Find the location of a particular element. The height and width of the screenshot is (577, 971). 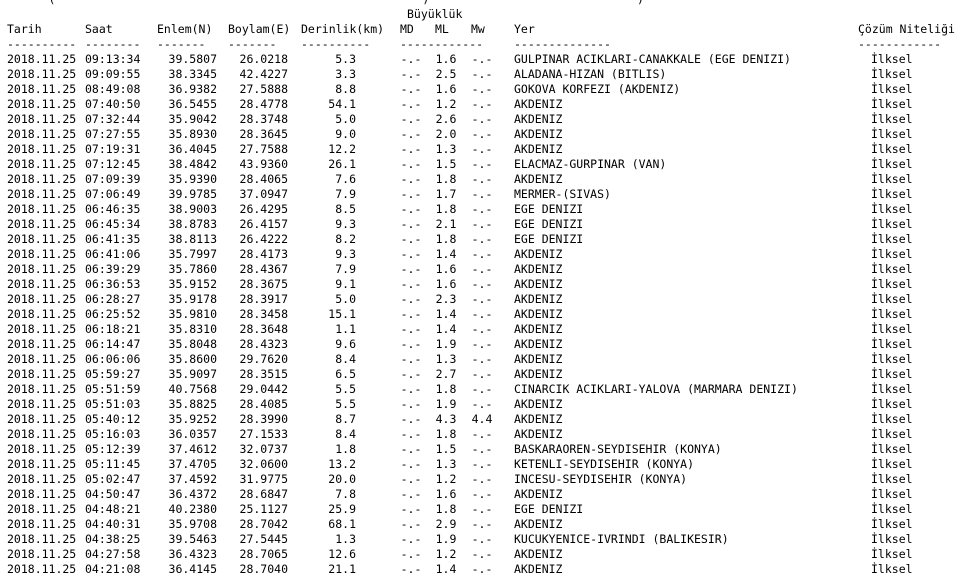

quake-depth: 9.3 is located at coordinates (345, 254).